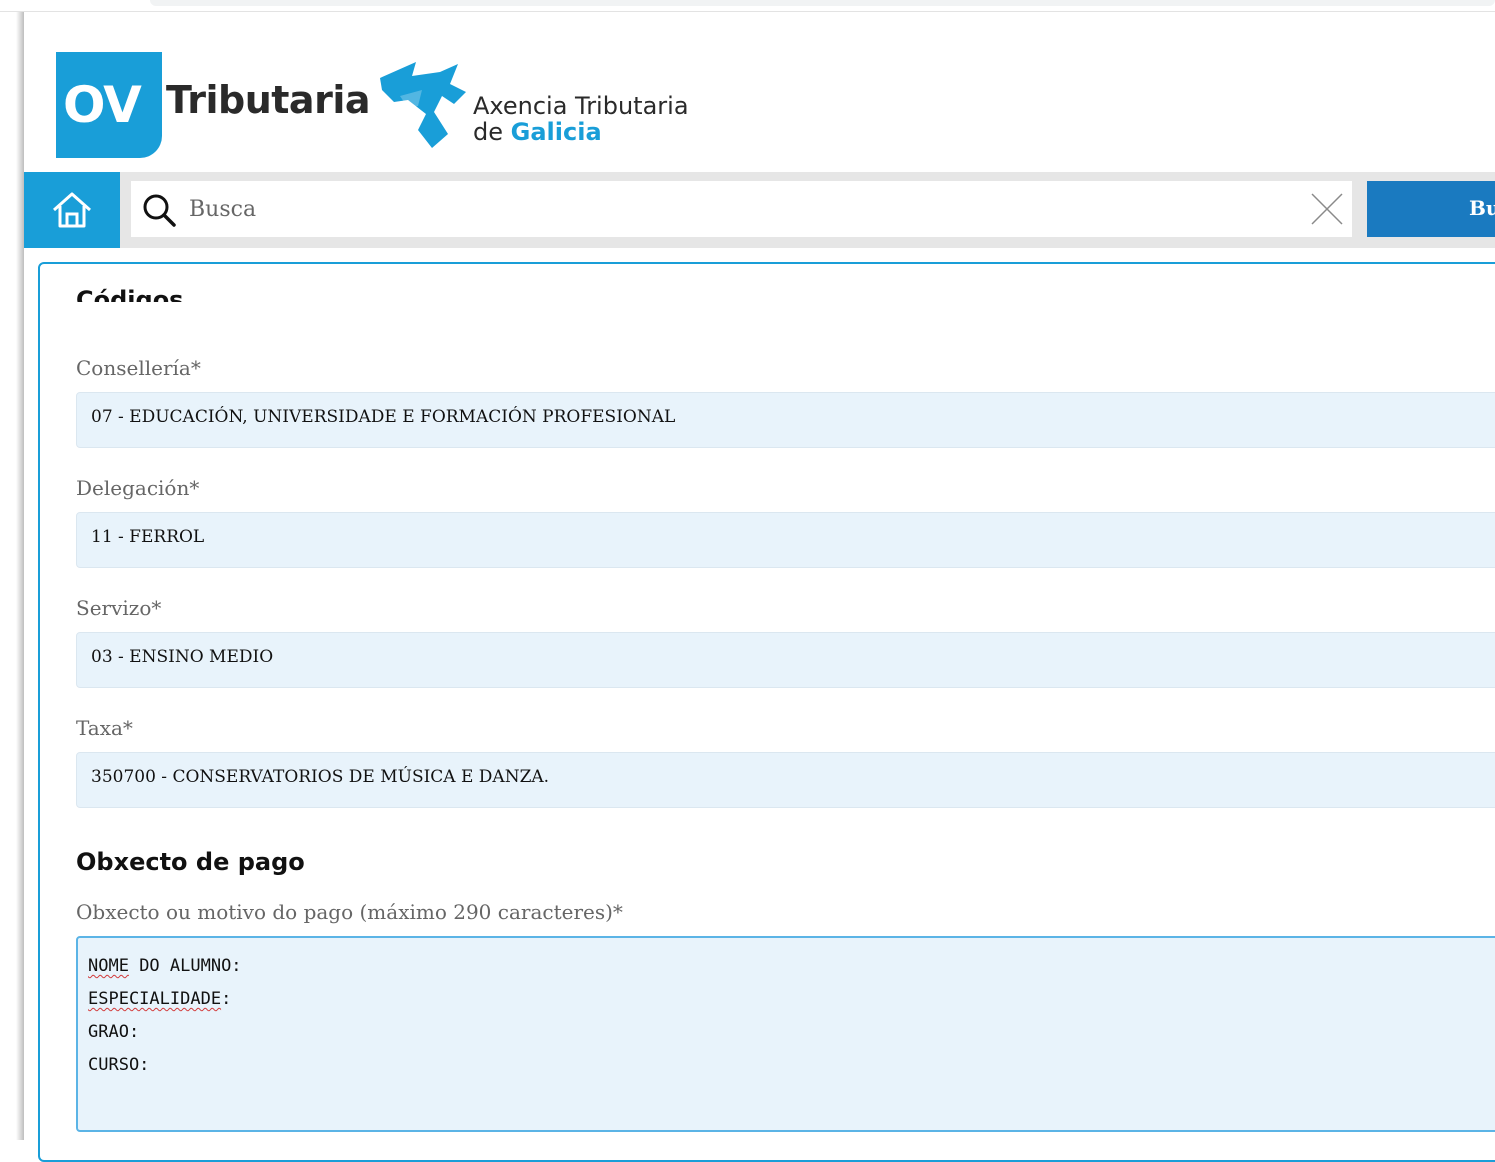 The height and width of the screenshot is (1162, 1495). I want to click on ov-product-name: Tributaria, so click(268, 100).